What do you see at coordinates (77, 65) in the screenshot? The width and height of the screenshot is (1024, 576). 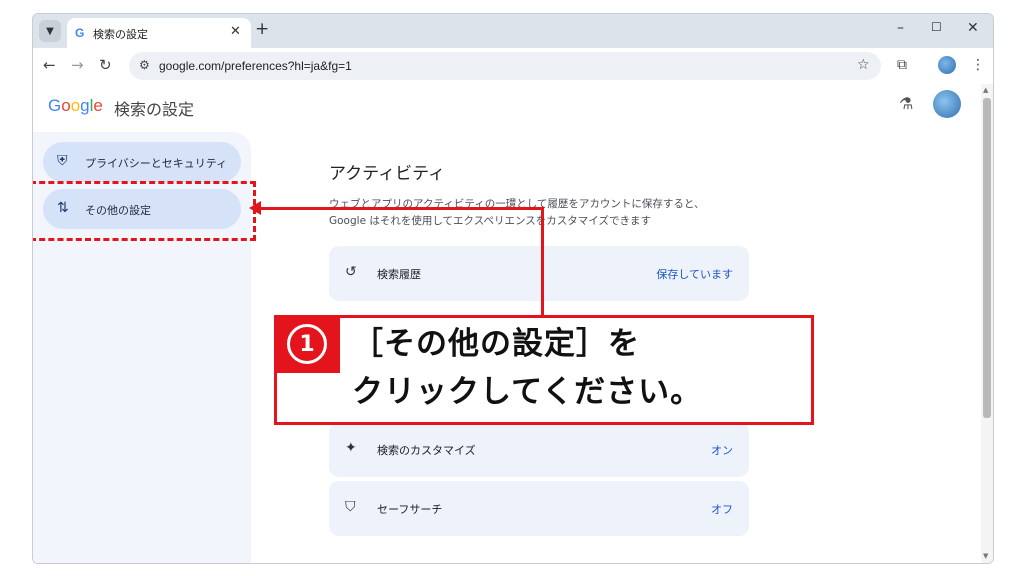 I see `forward-icon: →` at bounding box center [77, 65].